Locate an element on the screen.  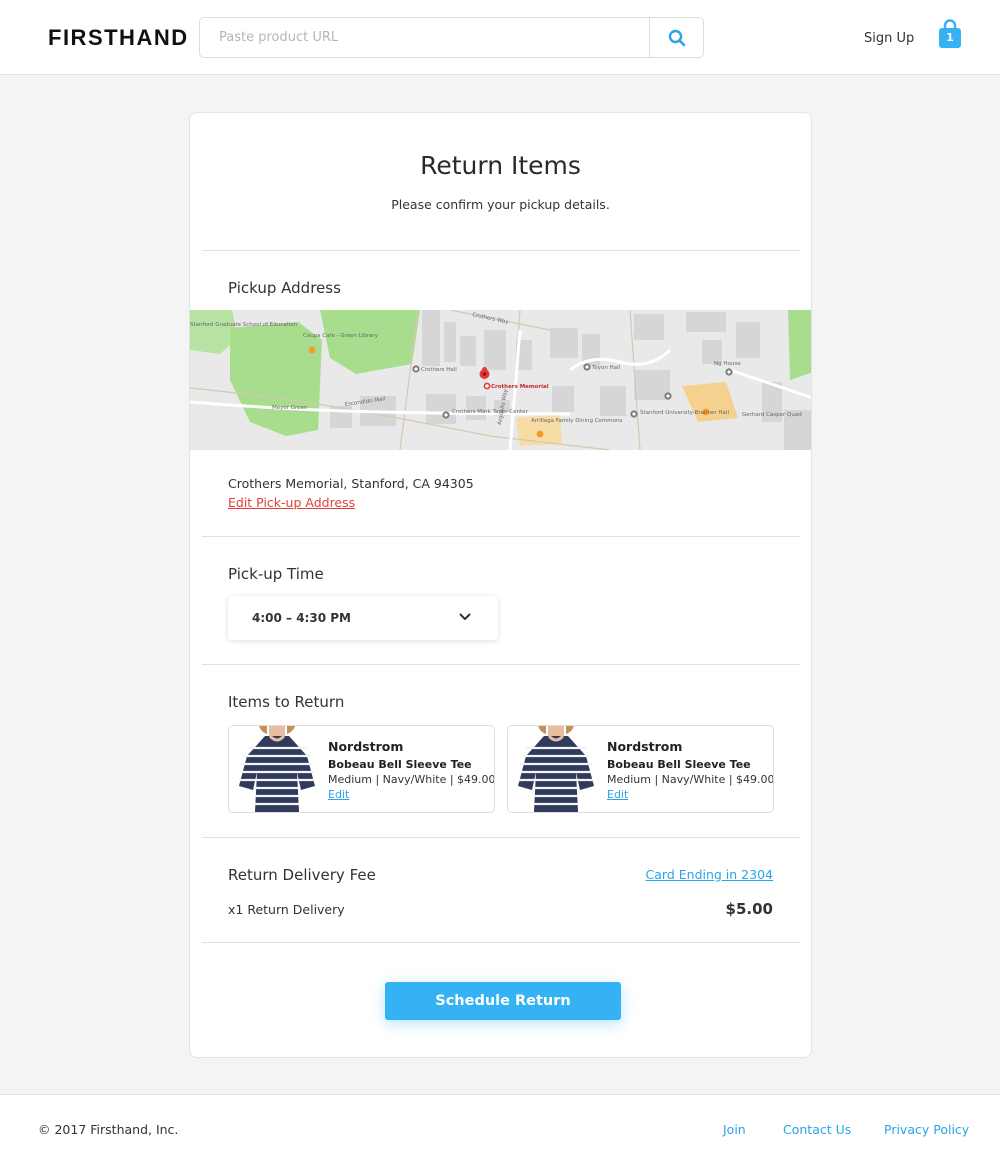
chevron-down-icon is located at coordinates (465, 616).